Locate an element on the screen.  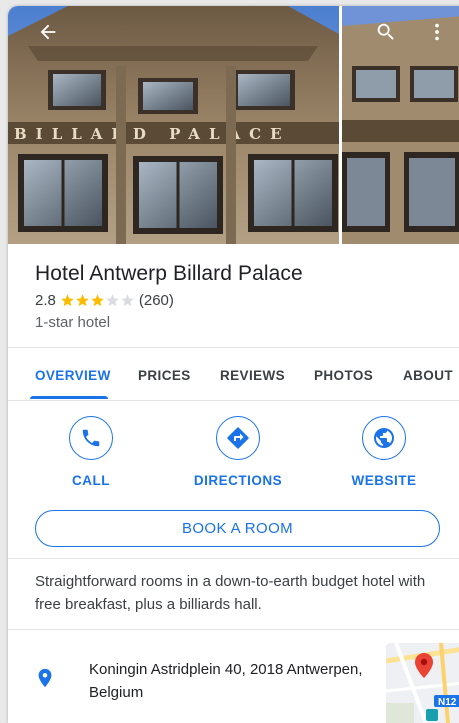
review-count: (260) is located at coordinates (156, 300).